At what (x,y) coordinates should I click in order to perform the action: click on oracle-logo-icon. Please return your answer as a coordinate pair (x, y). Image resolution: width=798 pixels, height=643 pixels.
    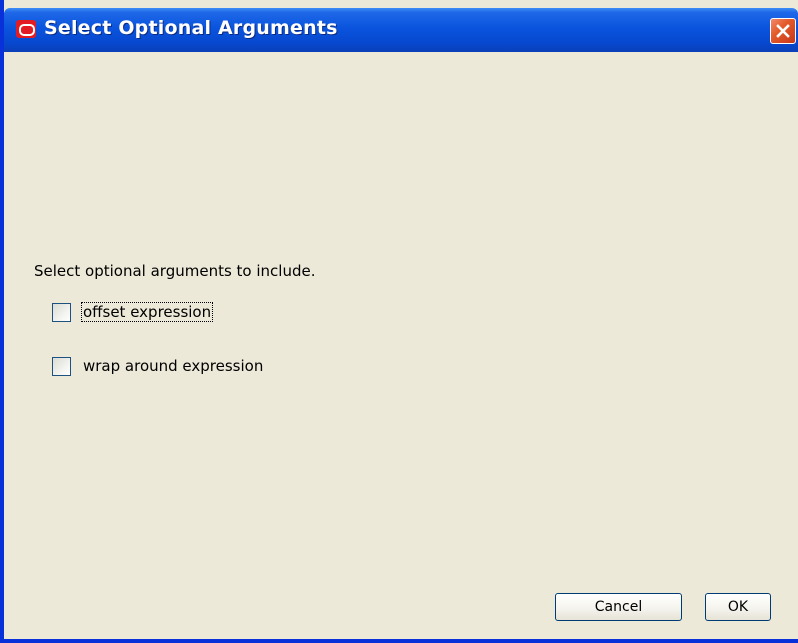
    Looking at the image, I should click on (26, 29).